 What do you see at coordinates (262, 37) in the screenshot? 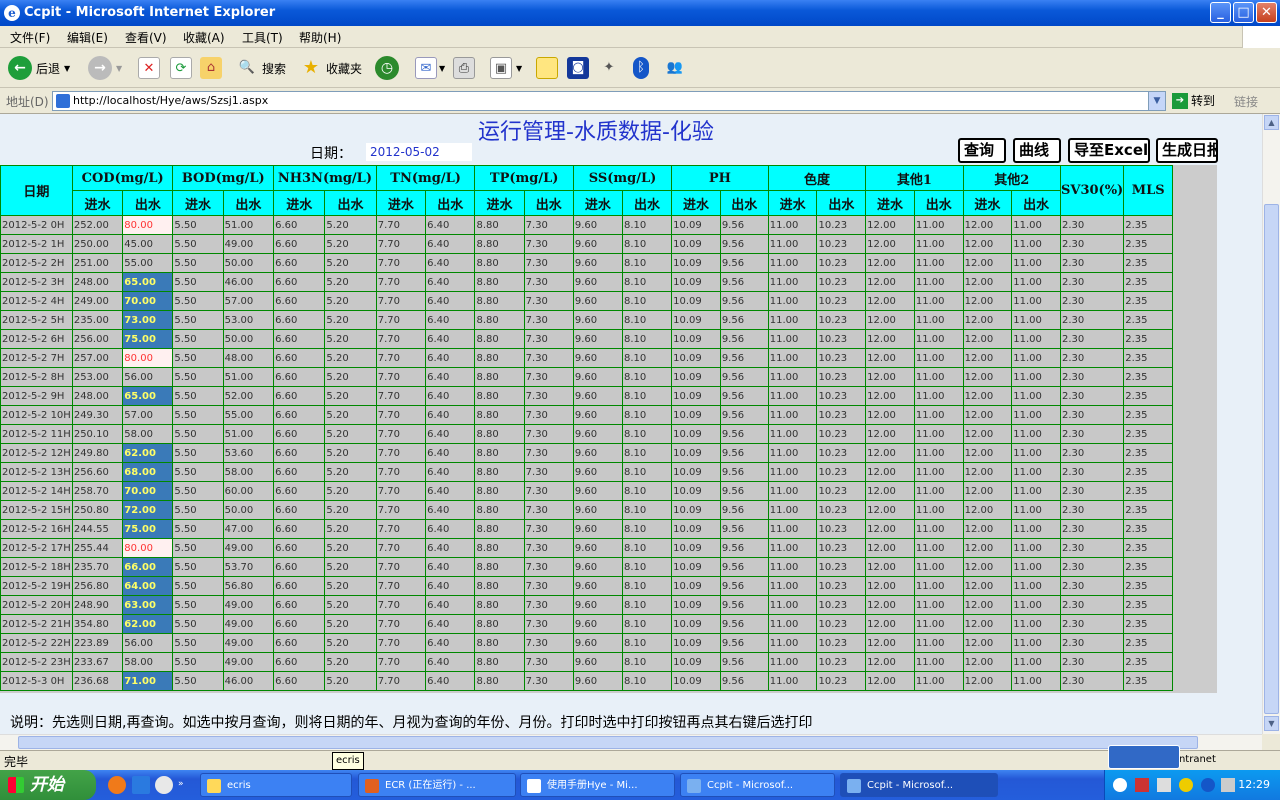
I see `menu-tools: 工具(T)` at bounding box center [262, 37].